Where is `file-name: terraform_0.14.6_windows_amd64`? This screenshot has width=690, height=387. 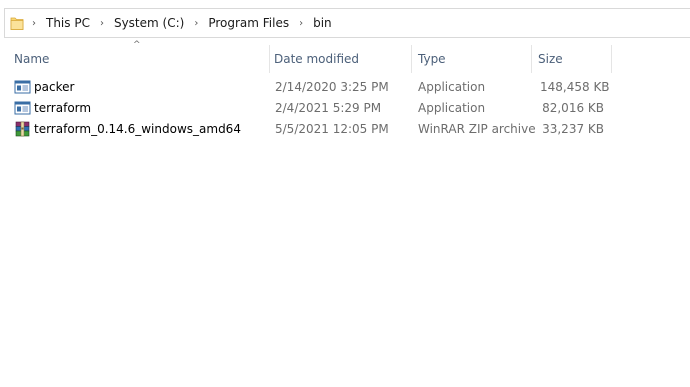 file-name: terraform_0.14.6_windows_amd64 is located at coordinates (137, 129).